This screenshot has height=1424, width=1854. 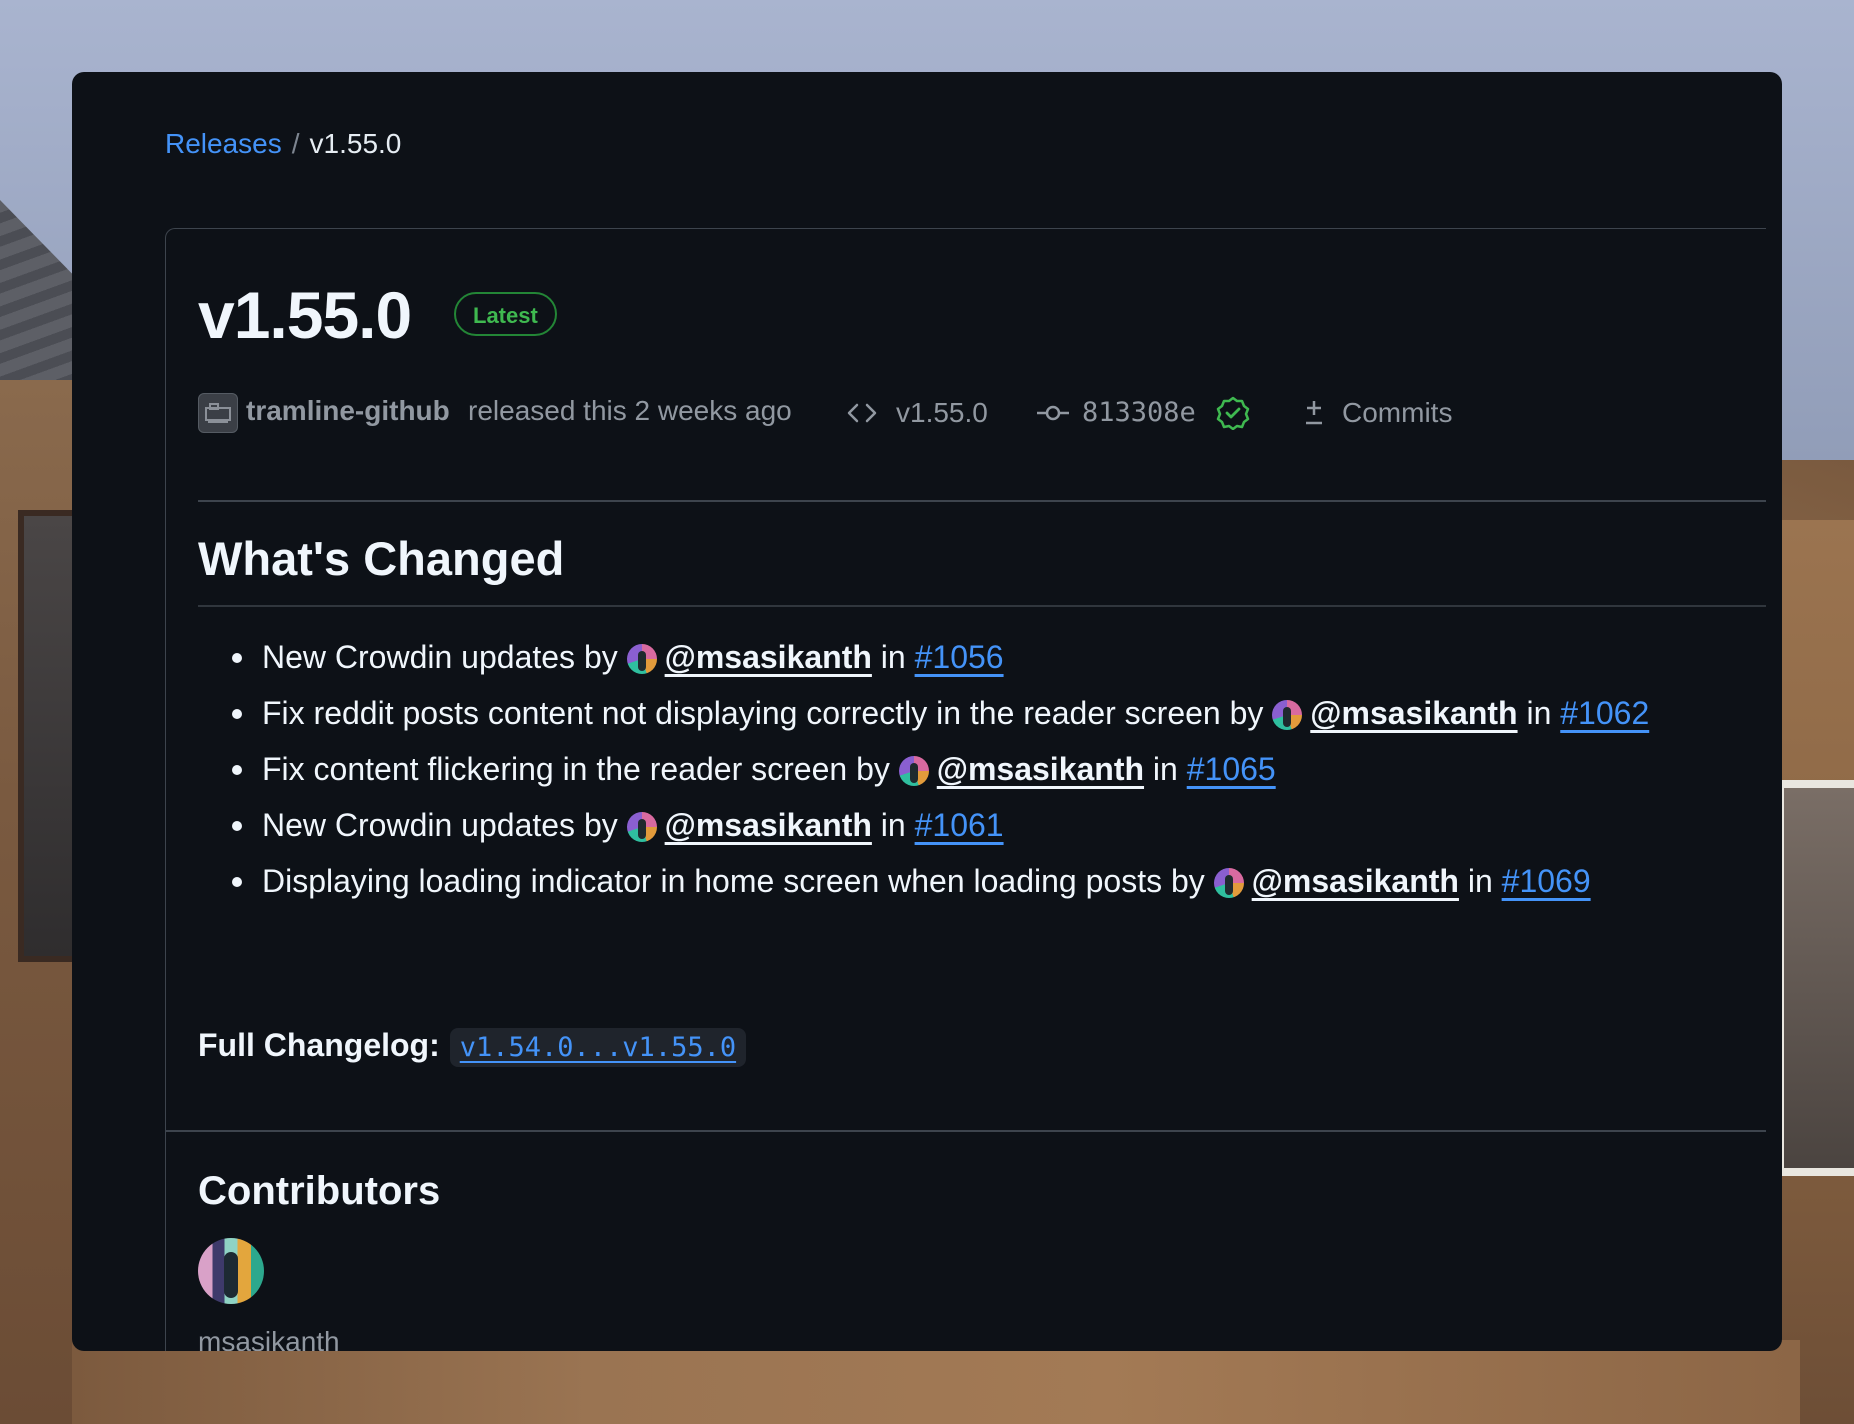 What do you see at coordinates (1546, 881) in the screenshot?
I see `pull-request-link: #1069` at bounding box center [1546, 881].